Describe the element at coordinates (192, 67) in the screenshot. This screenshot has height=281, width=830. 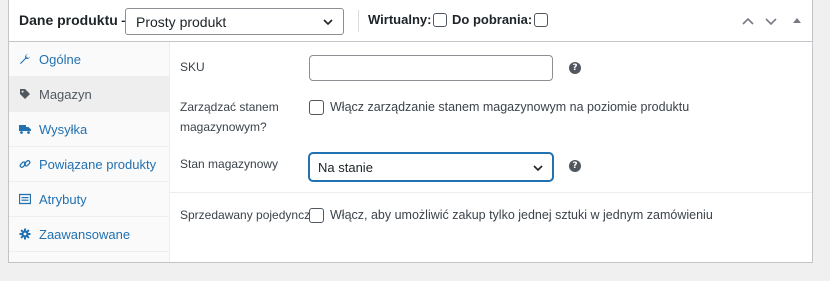
I see `sku-label: SKU` at that location.